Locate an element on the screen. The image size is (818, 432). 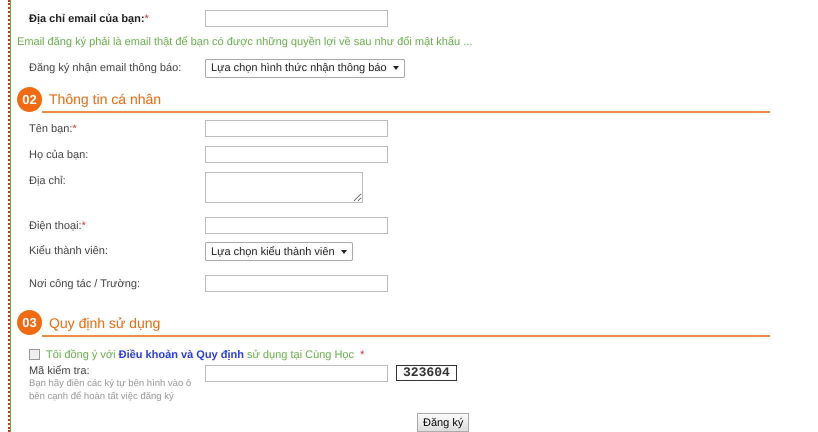
field-label: Kiểu thành viên: is located at coordinates (68, 251).